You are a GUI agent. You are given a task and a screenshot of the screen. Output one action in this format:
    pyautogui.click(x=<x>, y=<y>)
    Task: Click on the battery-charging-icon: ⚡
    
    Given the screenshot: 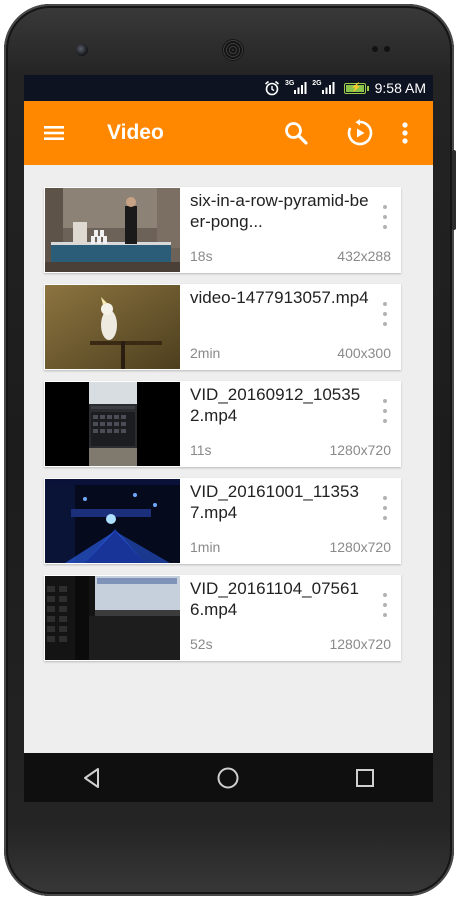 What is the action you would take?
    pyautogui.click(x=356, y=88)
    